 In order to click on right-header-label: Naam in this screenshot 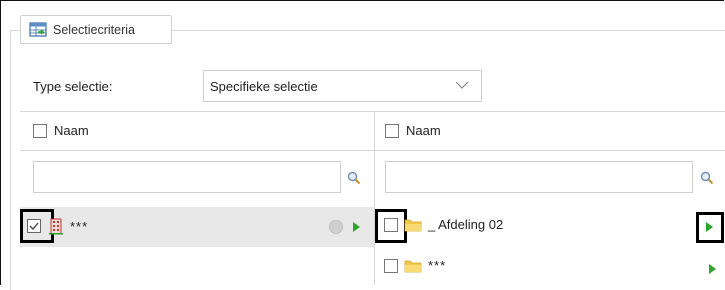, I will do `click(423, 130)`.